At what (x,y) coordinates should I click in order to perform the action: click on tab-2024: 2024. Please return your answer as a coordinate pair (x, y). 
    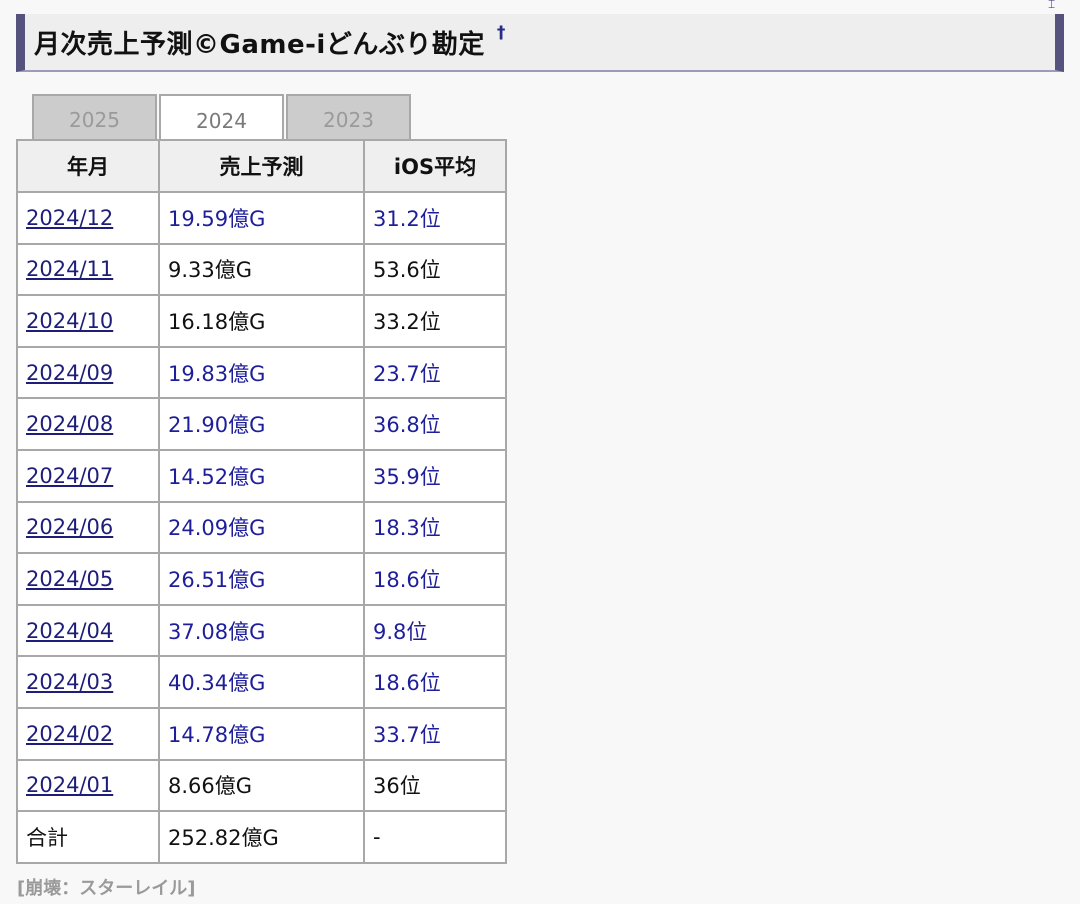
    Looking at the image, I should click on (221, 117).